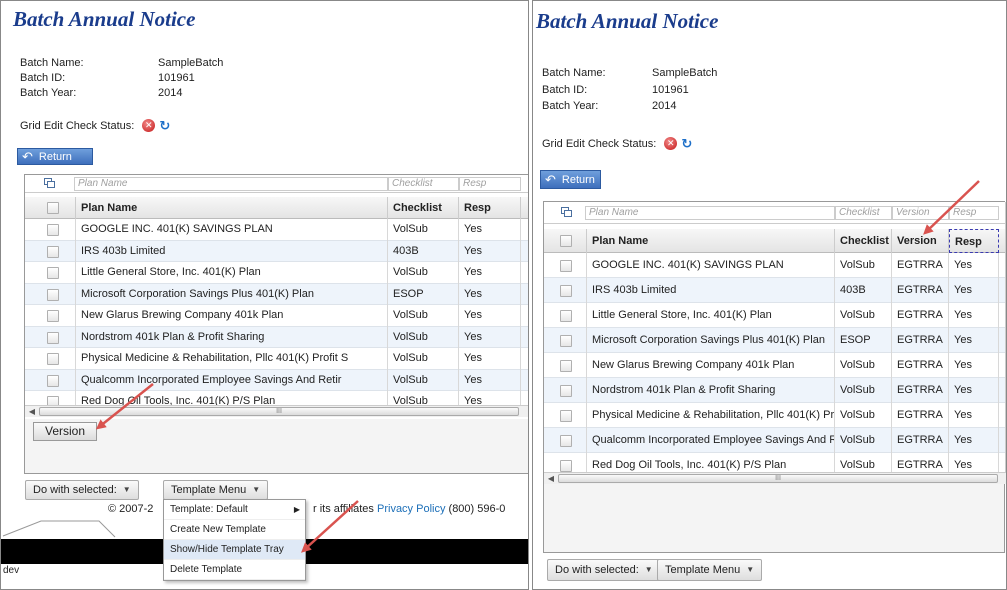  Describe the element at coordinates (411, 509) in the screenshot. I see `privacy-policy-link: Privacy Policy` at that location.